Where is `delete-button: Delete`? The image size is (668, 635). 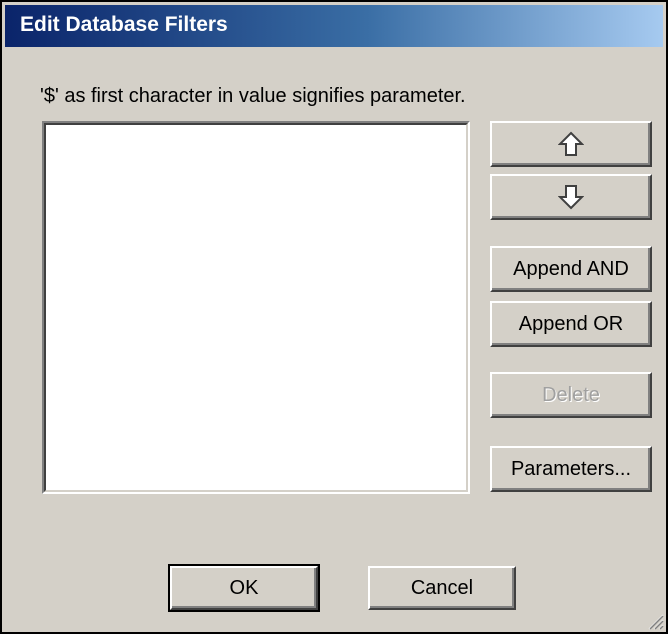
delete-button: Delete is located at coordinates (571, 395).